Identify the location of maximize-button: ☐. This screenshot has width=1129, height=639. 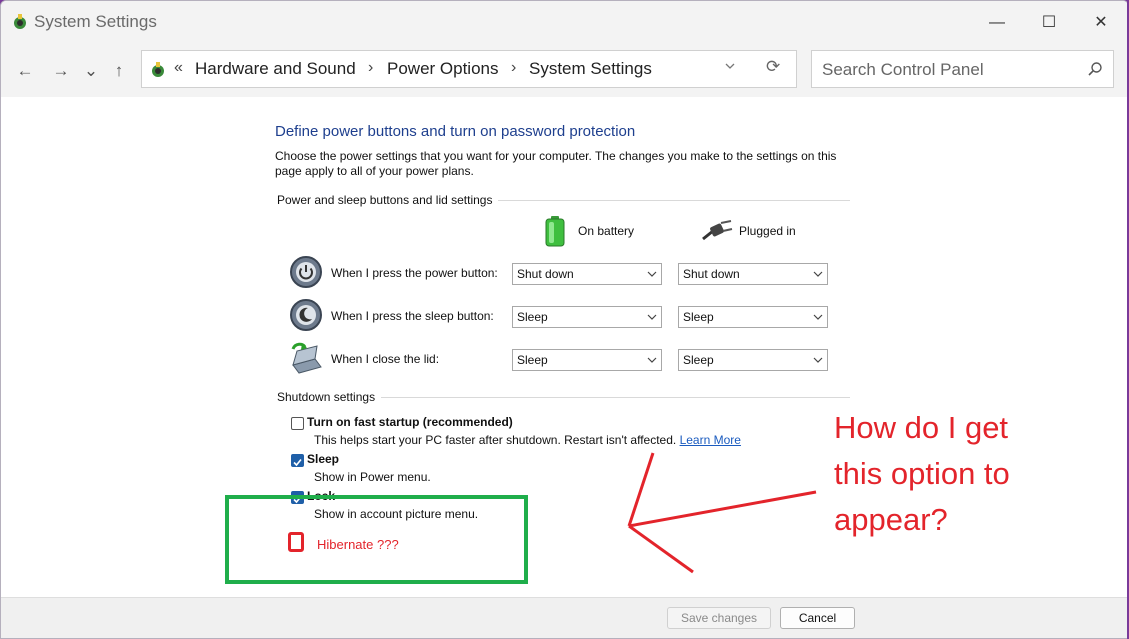
(1049, 23).